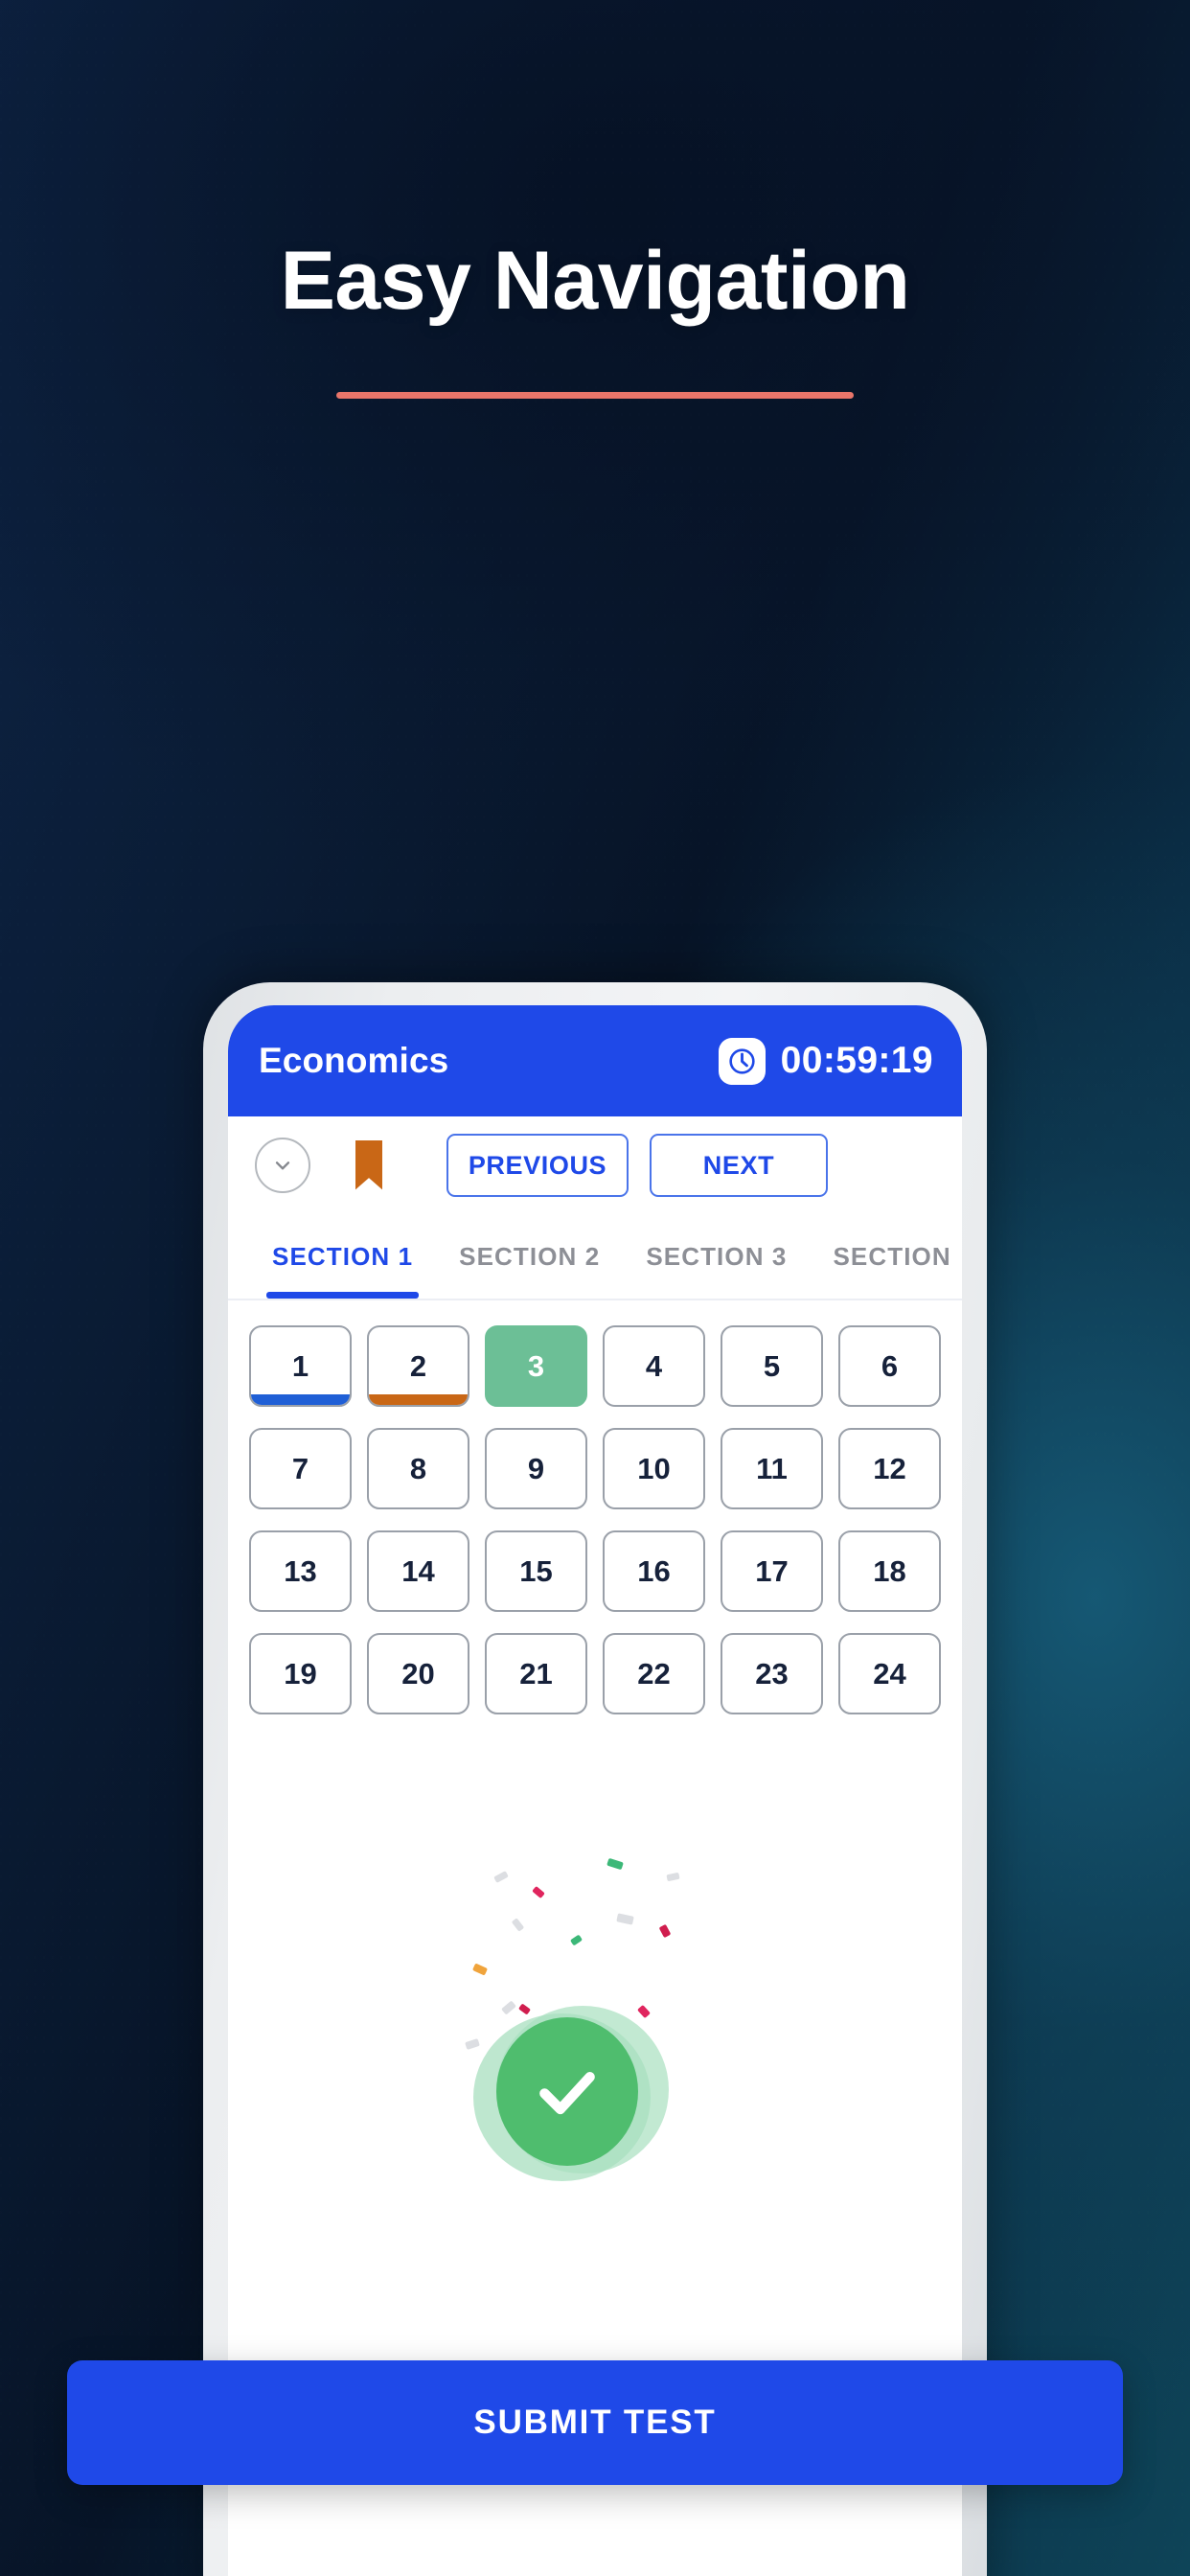 The height and width of the screenshot is (2576, 1190). What do you see at coordinates (857, 1061) in the screenshot?
I see `countdown-timer: 00:59:19` at bounding box center [857, 1061].